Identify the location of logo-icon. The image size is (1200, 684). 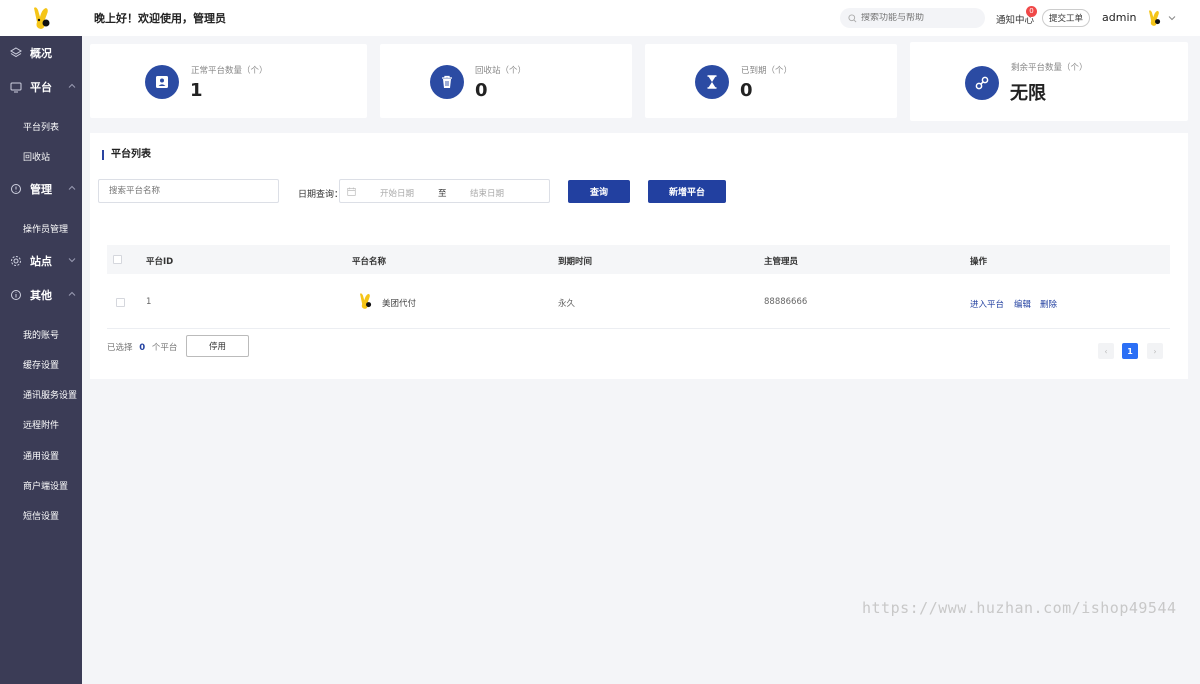
(42, 18).